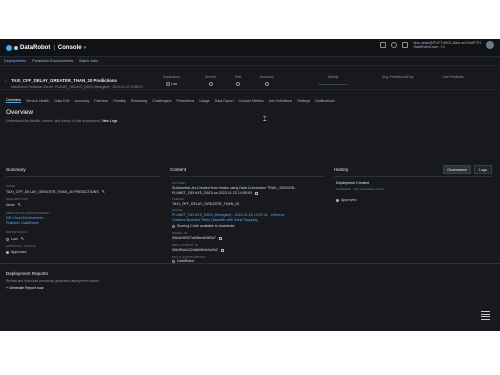 The width and height of the screenshot is (500, 375). Describe the element at coordinates (197, 238) in the screenshot. I see `content-model-id-value: 65b3e9f0f27af3f6e4b083d7` at that location.